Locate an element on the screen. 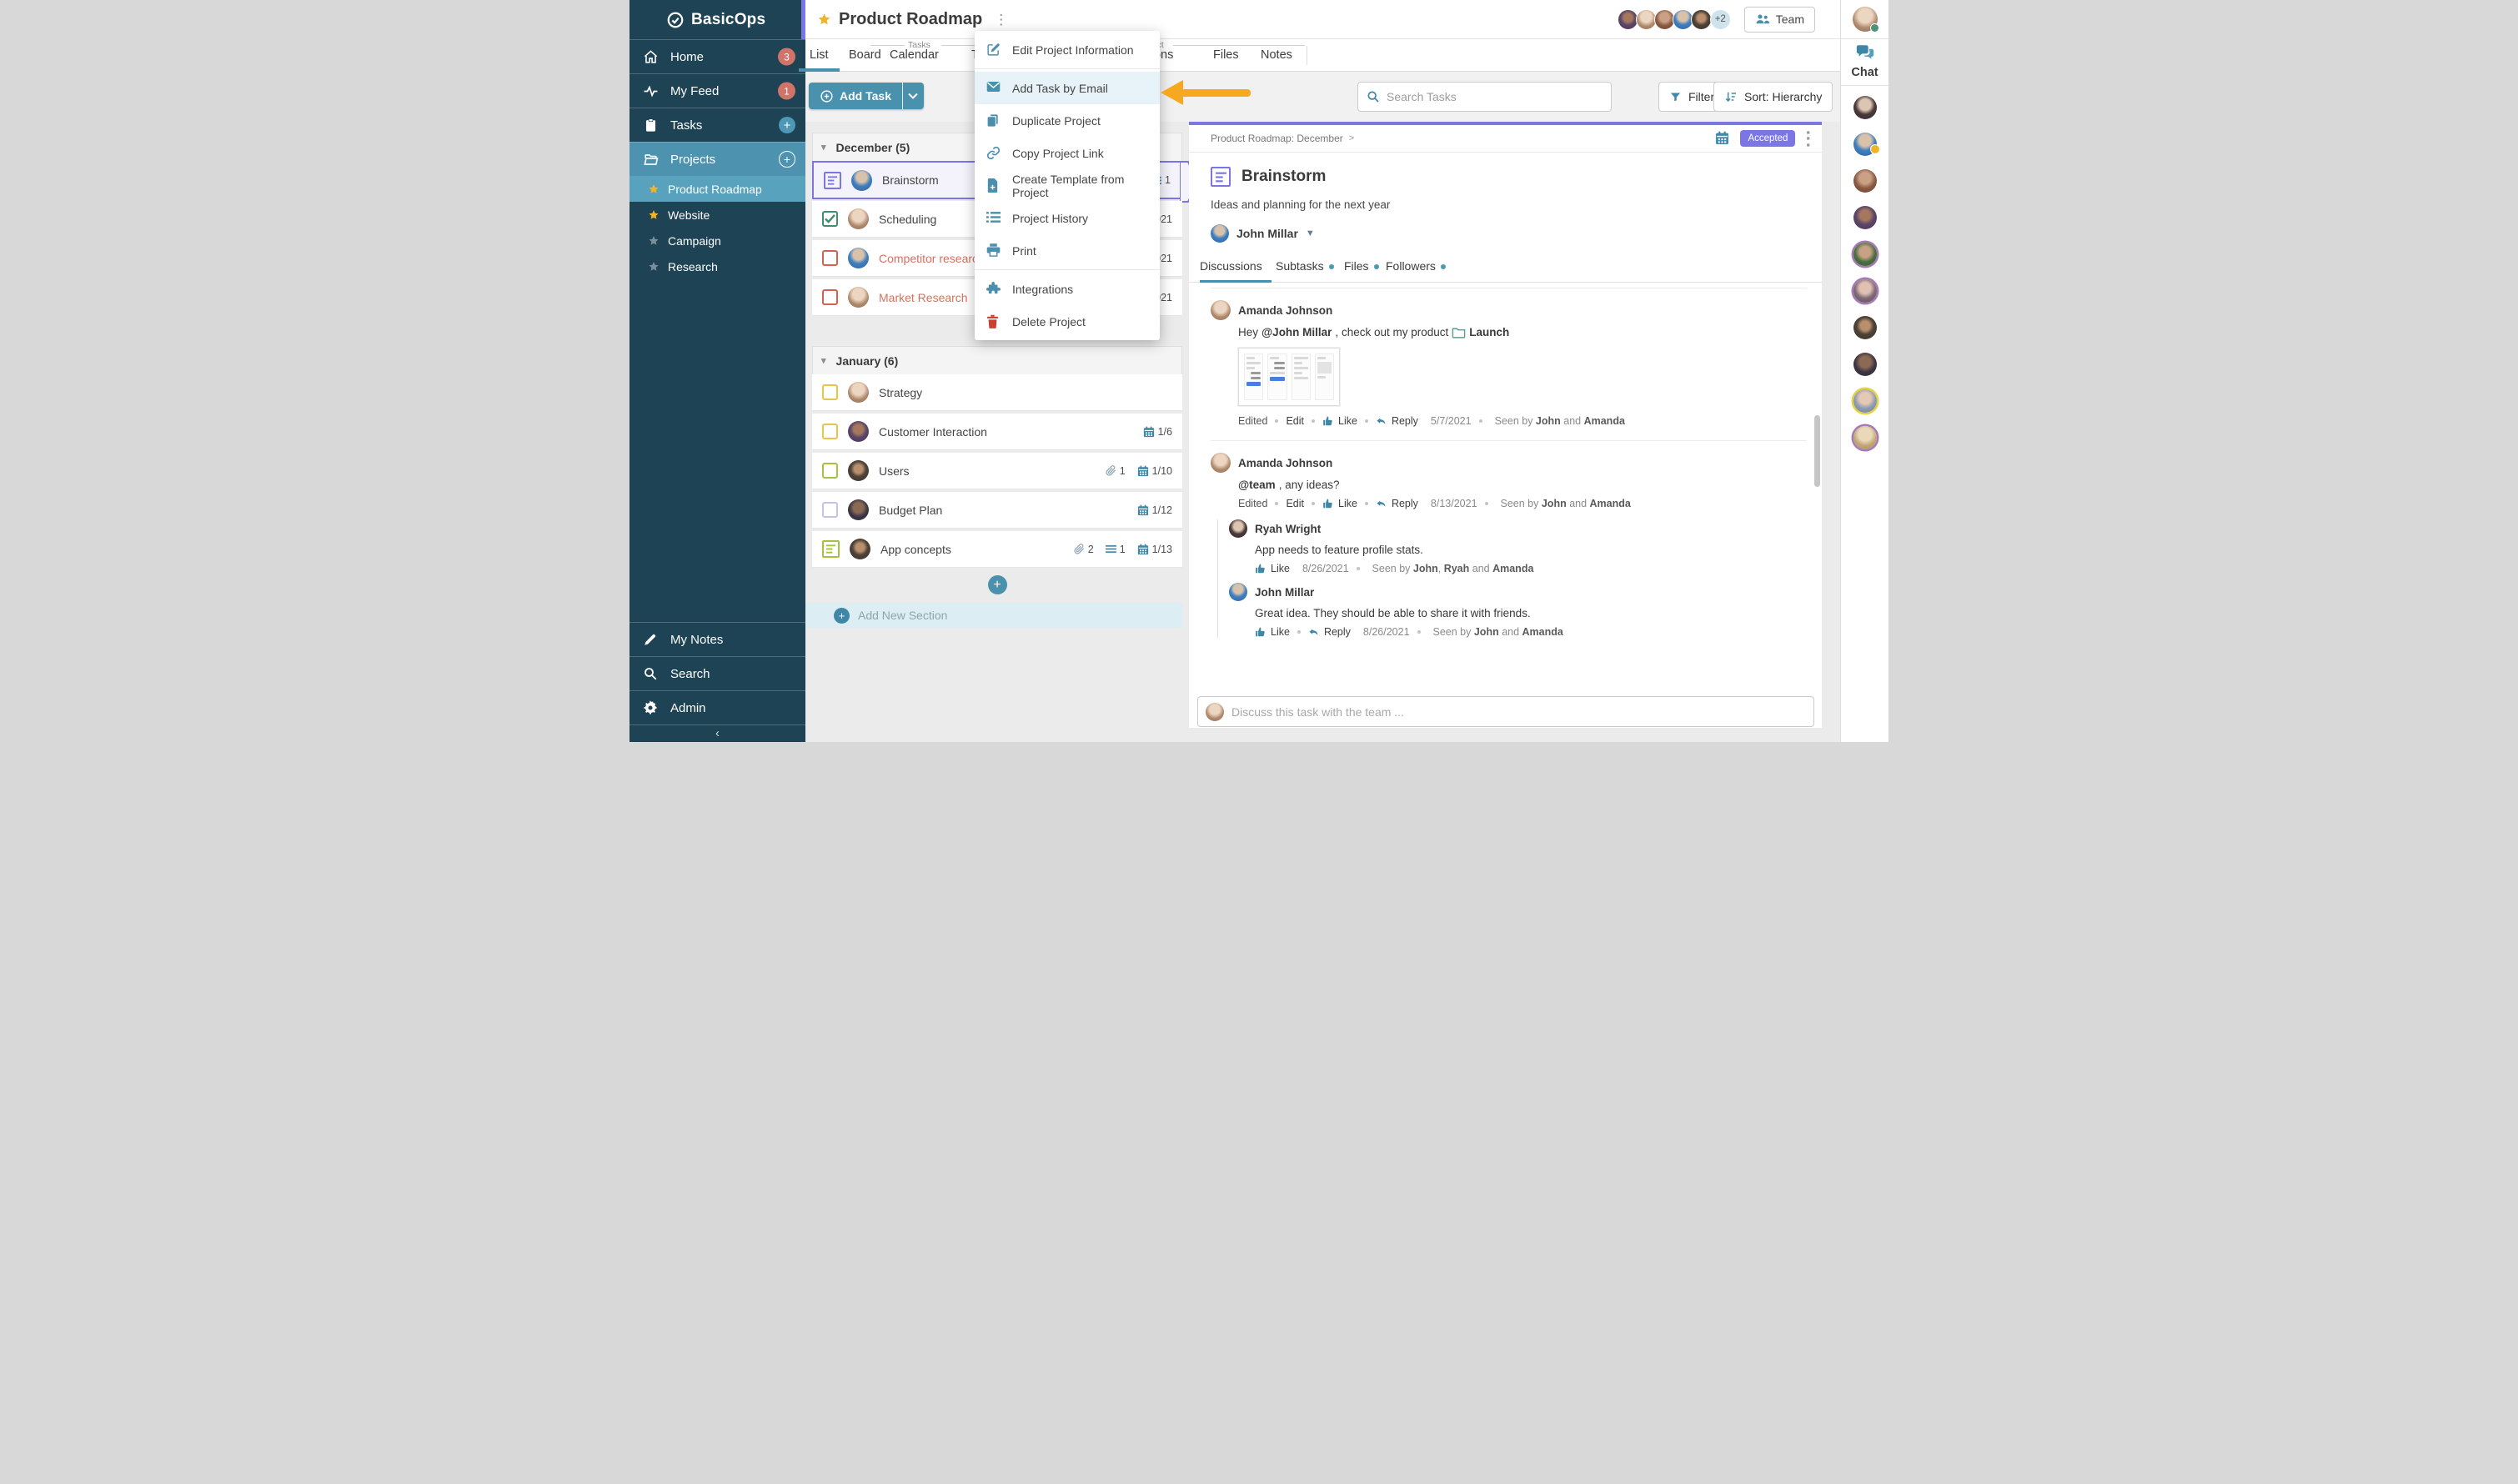  chat-header: Chat is located at coordinates (1865, 62).